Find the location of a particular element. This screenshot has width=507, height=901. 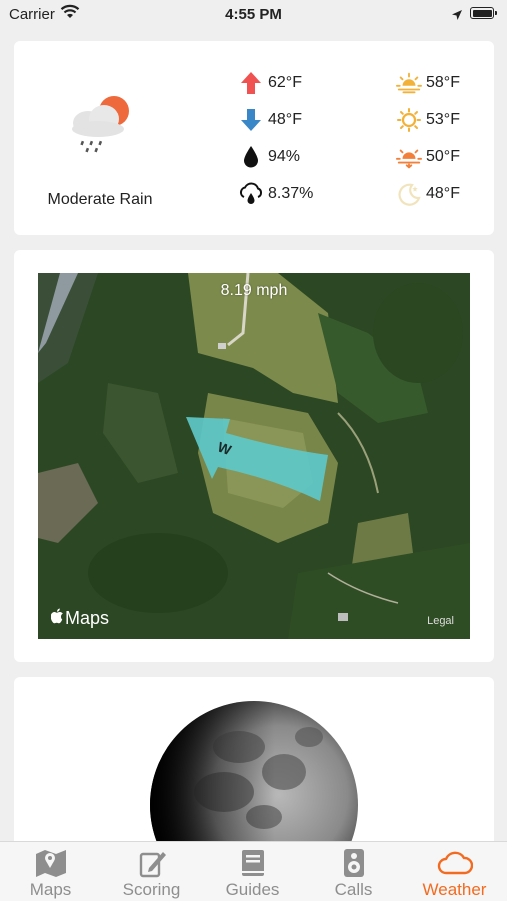

location-arrow-icon is located at coordinates (457, 17).